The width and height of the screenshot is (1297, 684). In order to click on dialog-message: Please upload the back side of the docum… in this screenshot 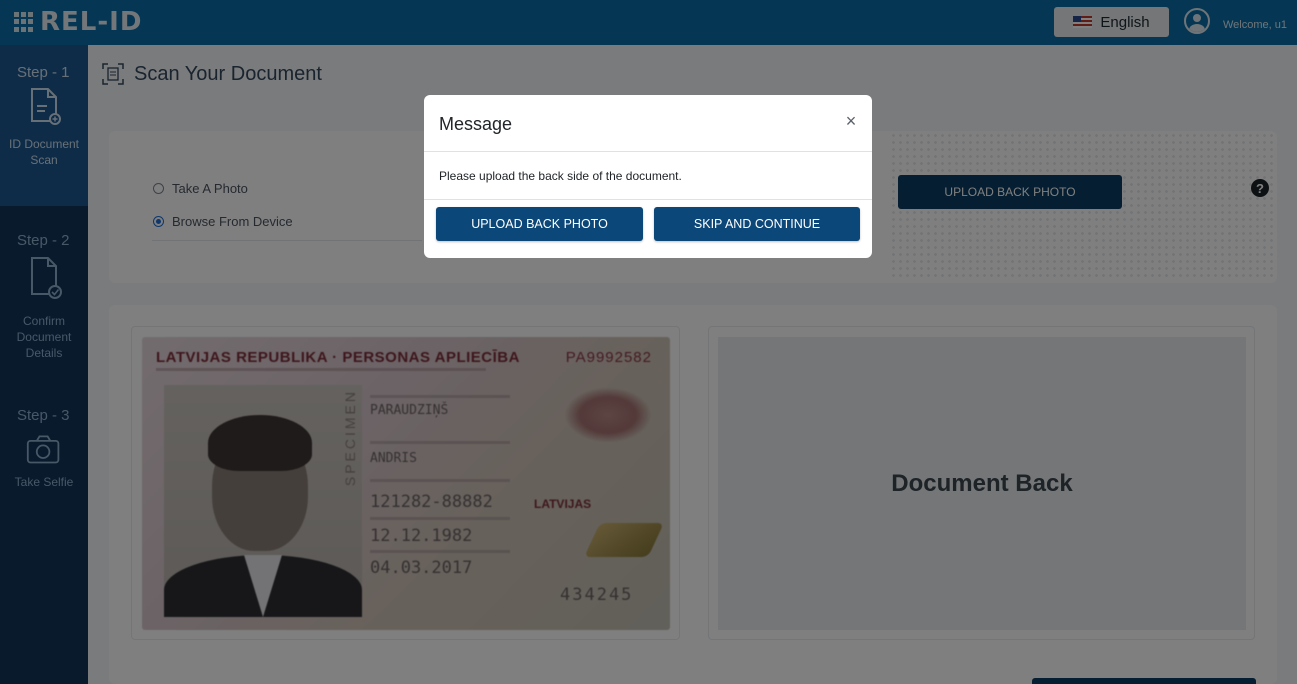, I will do `click(560, 176)`.